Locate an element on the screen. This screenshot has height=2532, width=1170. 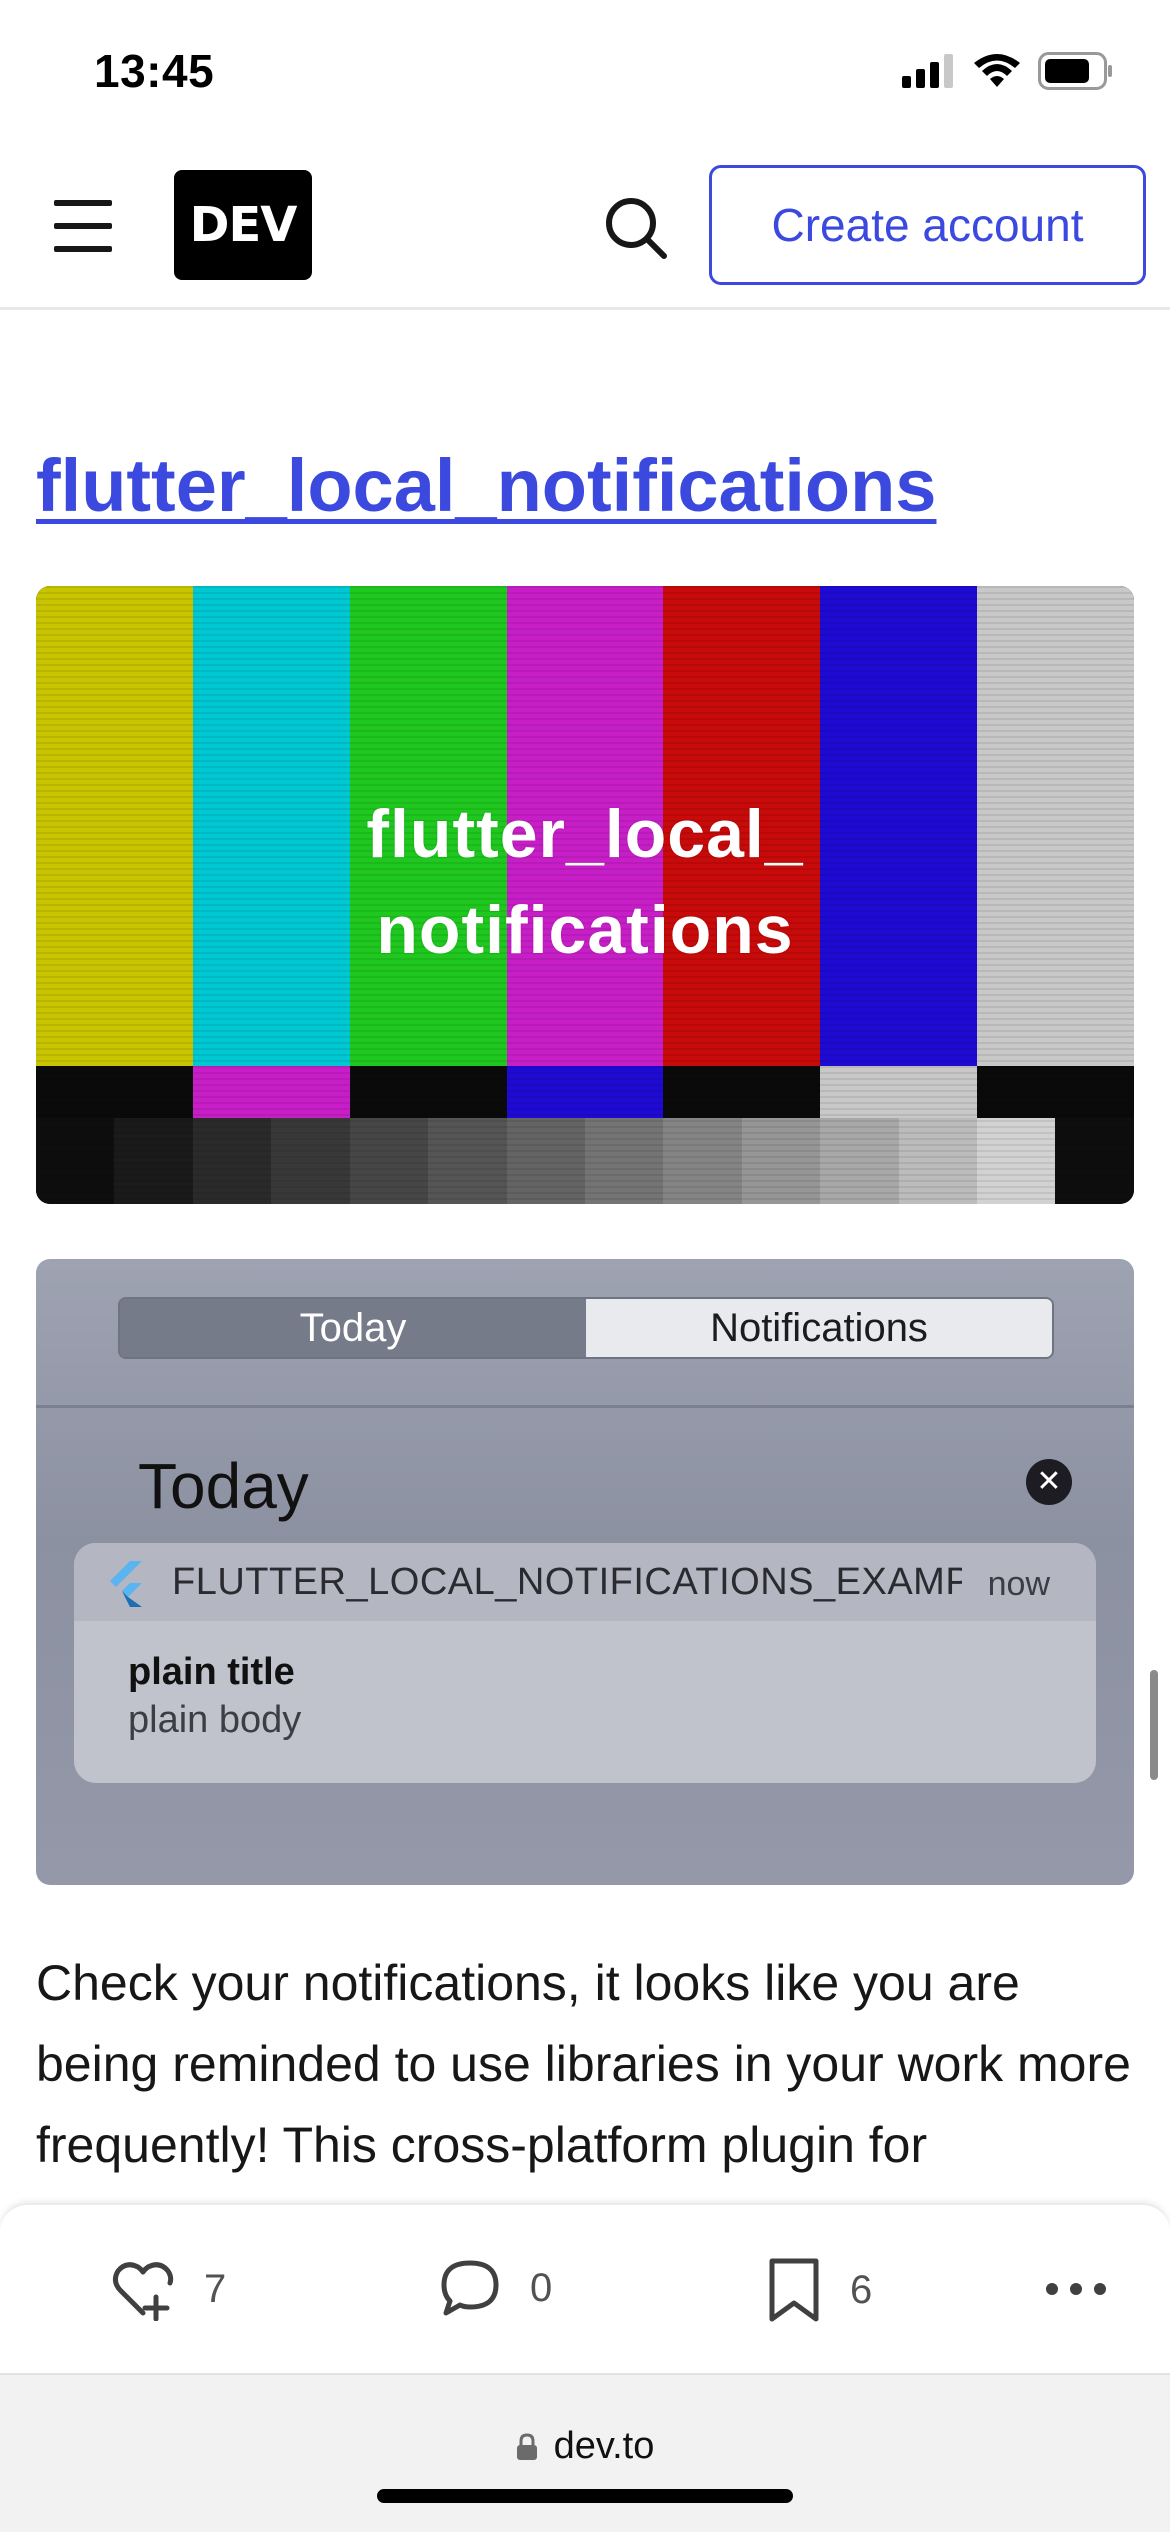
flutter-icon is located at coordinates (126, 1584).